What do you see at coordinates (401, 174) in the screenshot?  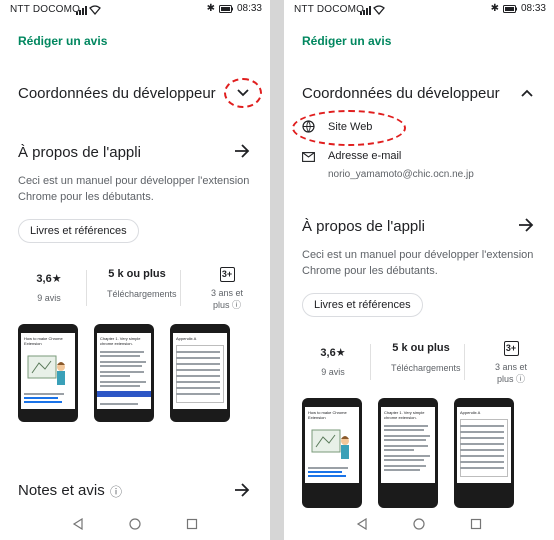 I see `email-address: norio_yamamoto@chic.ocn.ne.jp` at bounding box center [401, 174].